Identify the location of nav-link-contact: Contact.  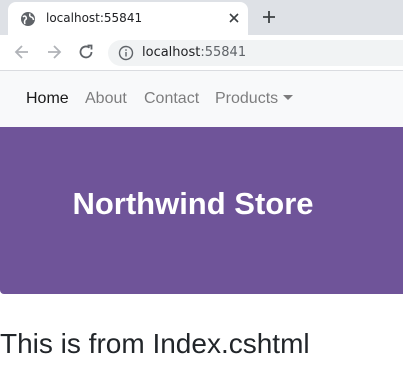
(171, 99).